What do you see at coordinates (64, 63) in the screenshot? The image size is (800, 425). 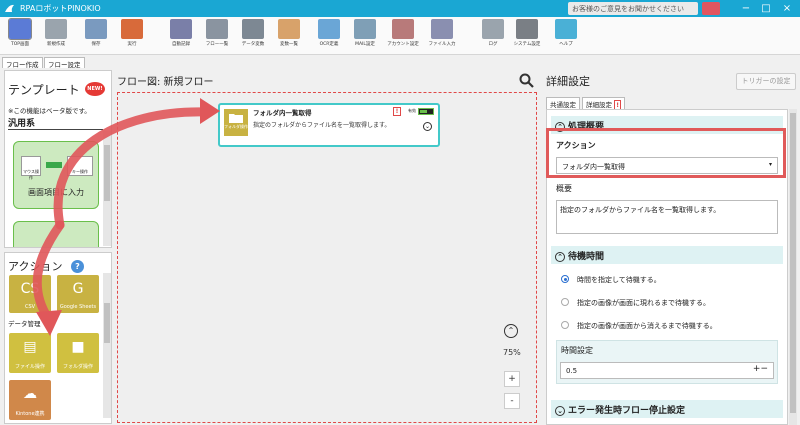 I see `tab-flow-settings: フロー設定` at bounding box center [64, 63].